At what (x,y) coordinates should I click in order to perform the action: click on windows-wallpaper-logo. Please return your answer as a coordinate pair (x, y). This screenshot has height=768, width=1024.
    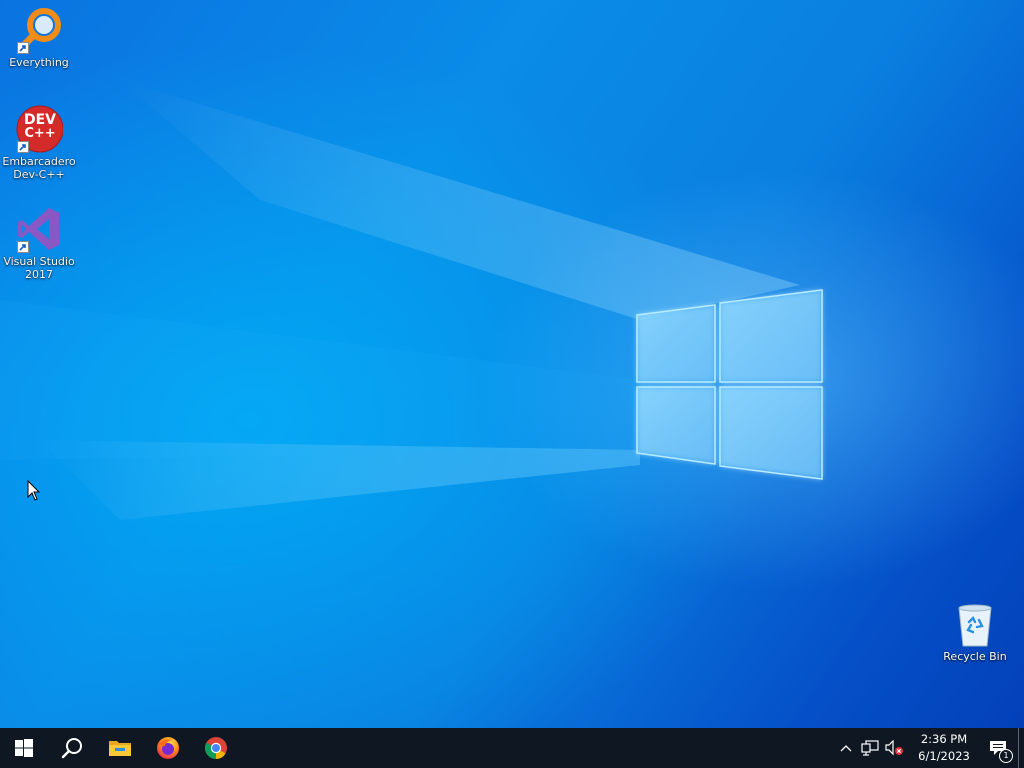
    Looking at the image, I should click on (729, 384).